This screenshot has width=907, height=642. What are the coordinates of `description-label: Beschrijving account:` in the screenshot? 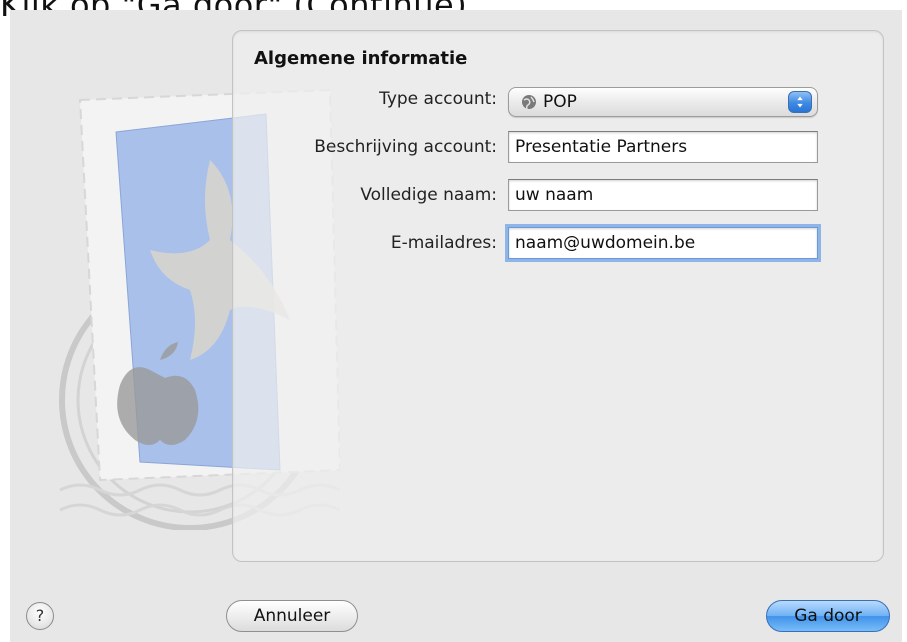 It's located at (405, 147).